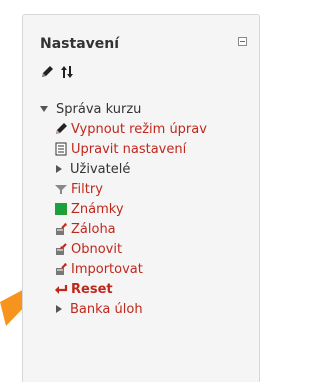  What do you see at coordinates (61, 249) in the screenshot?
I see `restore-icon` at bounding box center [61, 249].